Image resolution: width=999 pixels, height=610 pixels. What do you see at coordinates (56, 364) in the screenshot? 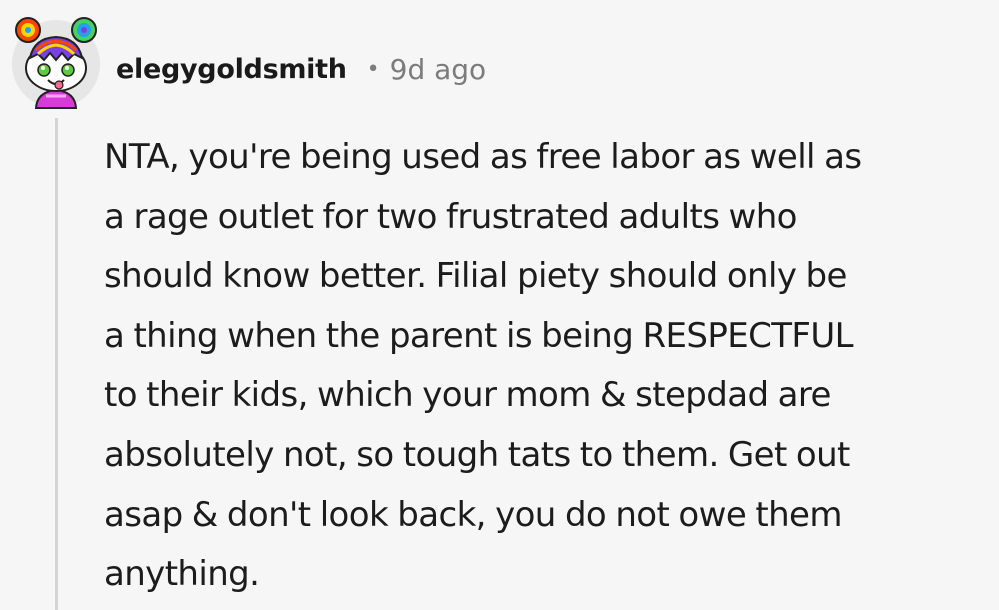
I see `thread-collapse-line` at bounding box center [56, 364].